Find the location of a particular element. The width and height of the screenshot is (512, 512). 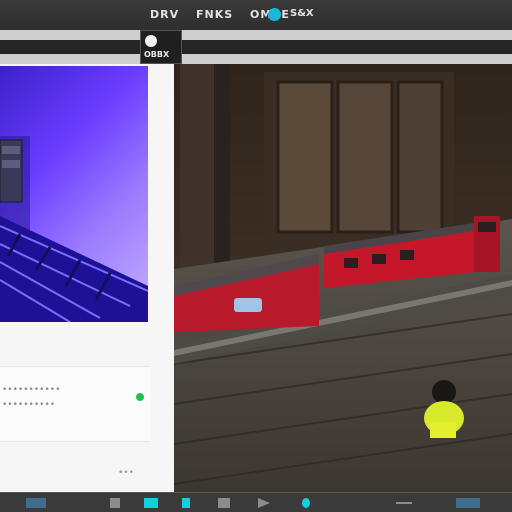

dot-icon is located at coordinates (306, 503).